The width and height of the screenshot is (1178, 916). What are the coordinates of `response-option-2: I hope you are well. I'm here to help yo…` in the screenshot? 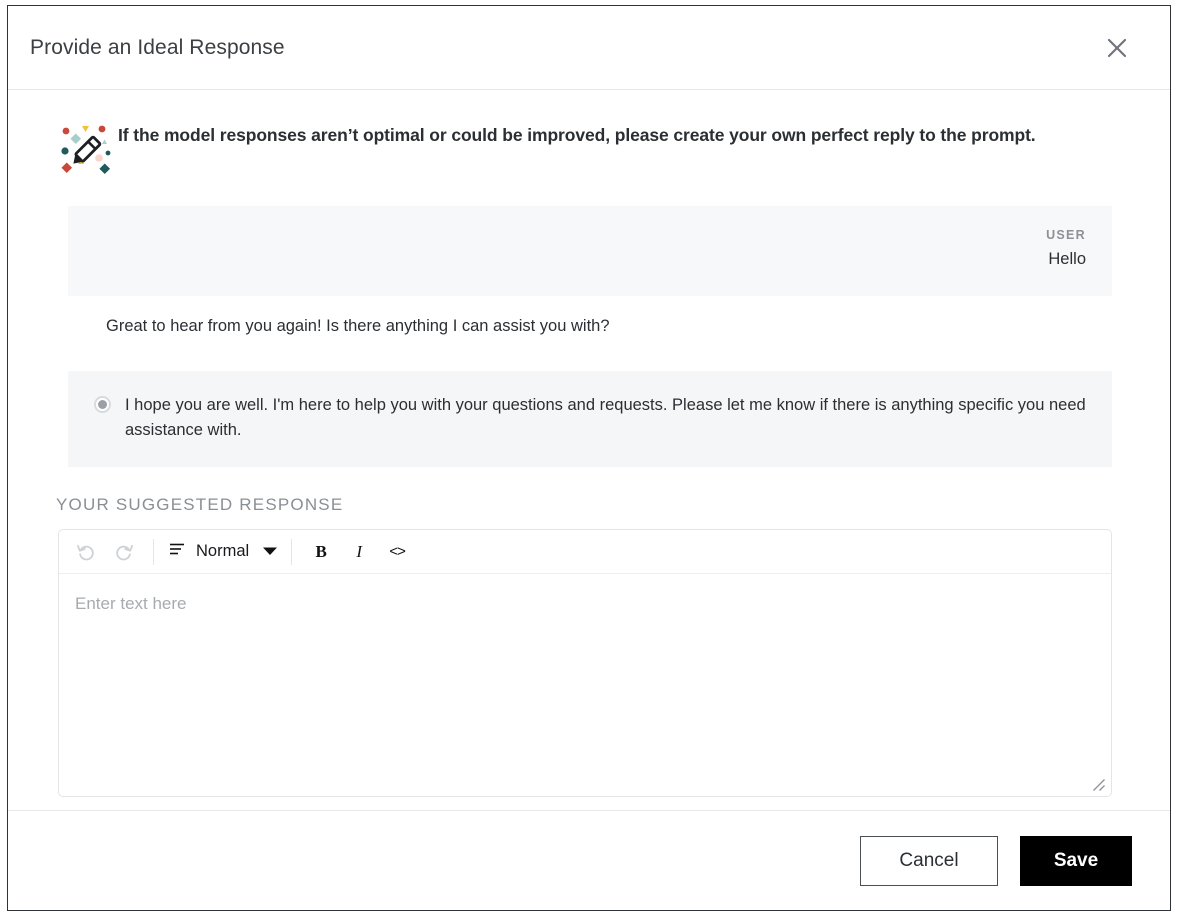 It's located at (590, 419).